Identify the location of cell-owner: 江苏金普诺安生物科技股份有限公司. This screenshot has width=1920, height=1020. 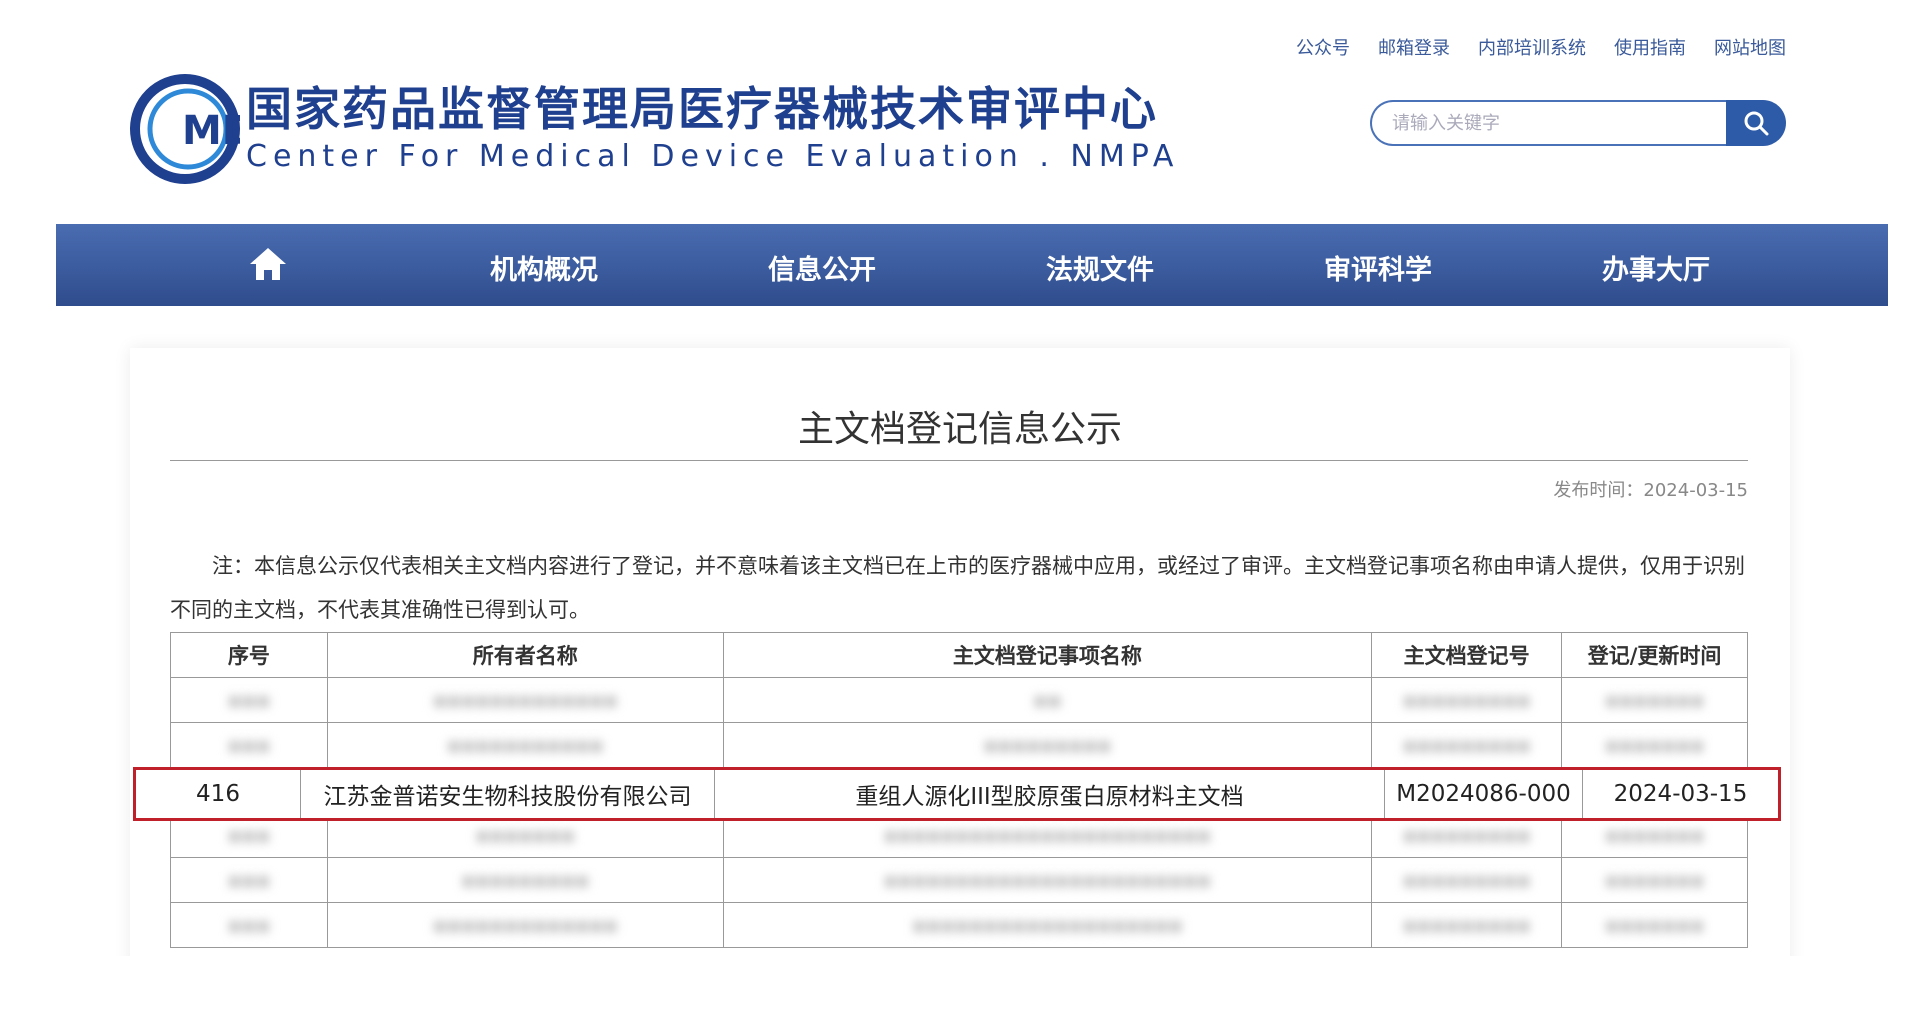
(508, 794).